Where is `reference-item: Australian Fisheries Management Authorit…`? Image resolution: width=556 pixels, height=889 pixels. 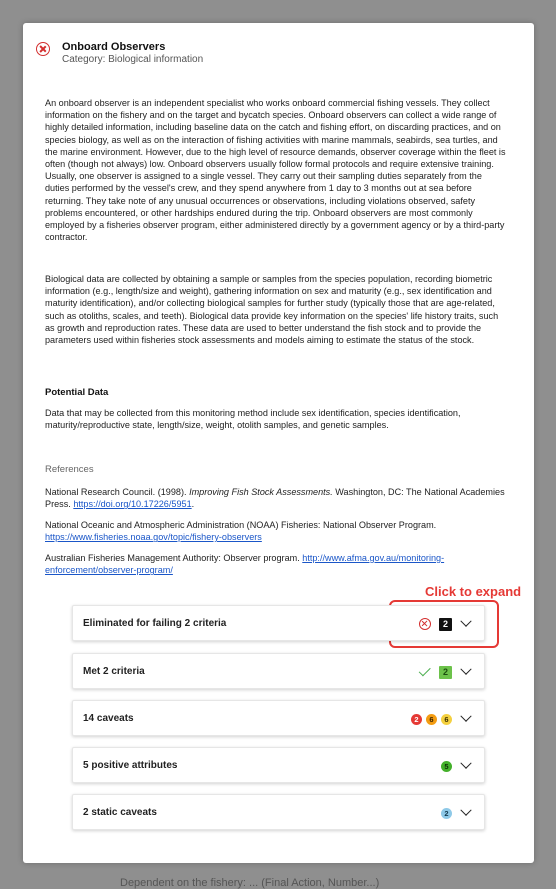 reference-item: Australian Fisheries Management Authorit… is located at coordinates (276, 564).